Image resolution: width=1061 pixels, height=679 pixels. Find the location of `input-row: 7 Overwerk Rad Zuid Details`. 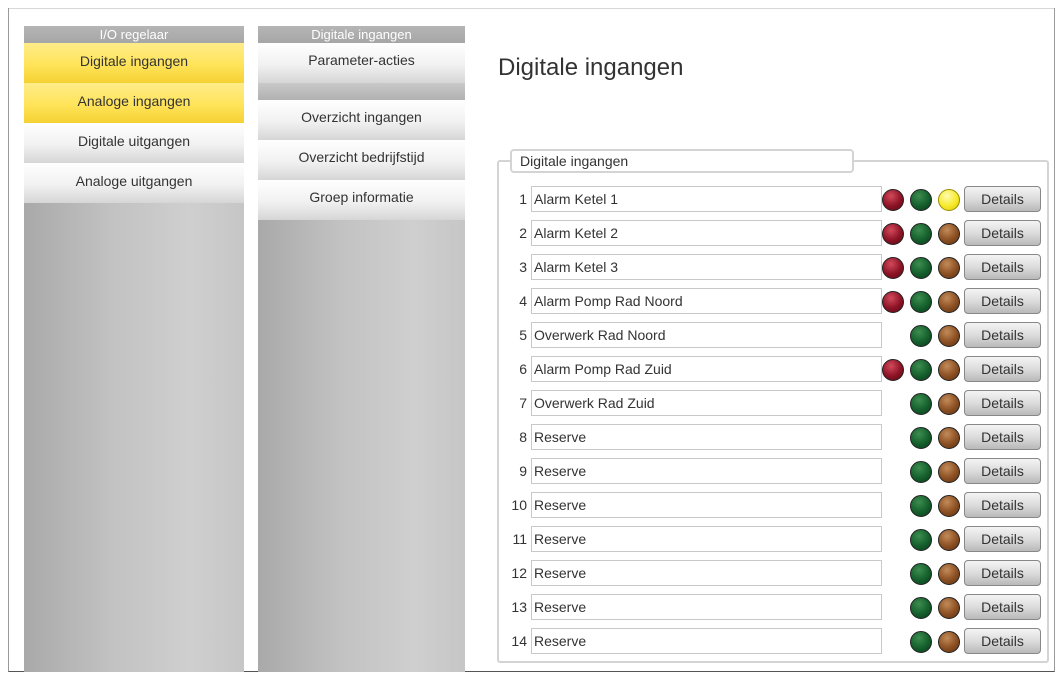

input-row: 7 Overwerk Rad Zuid Details is located at coordinates (775, 404).